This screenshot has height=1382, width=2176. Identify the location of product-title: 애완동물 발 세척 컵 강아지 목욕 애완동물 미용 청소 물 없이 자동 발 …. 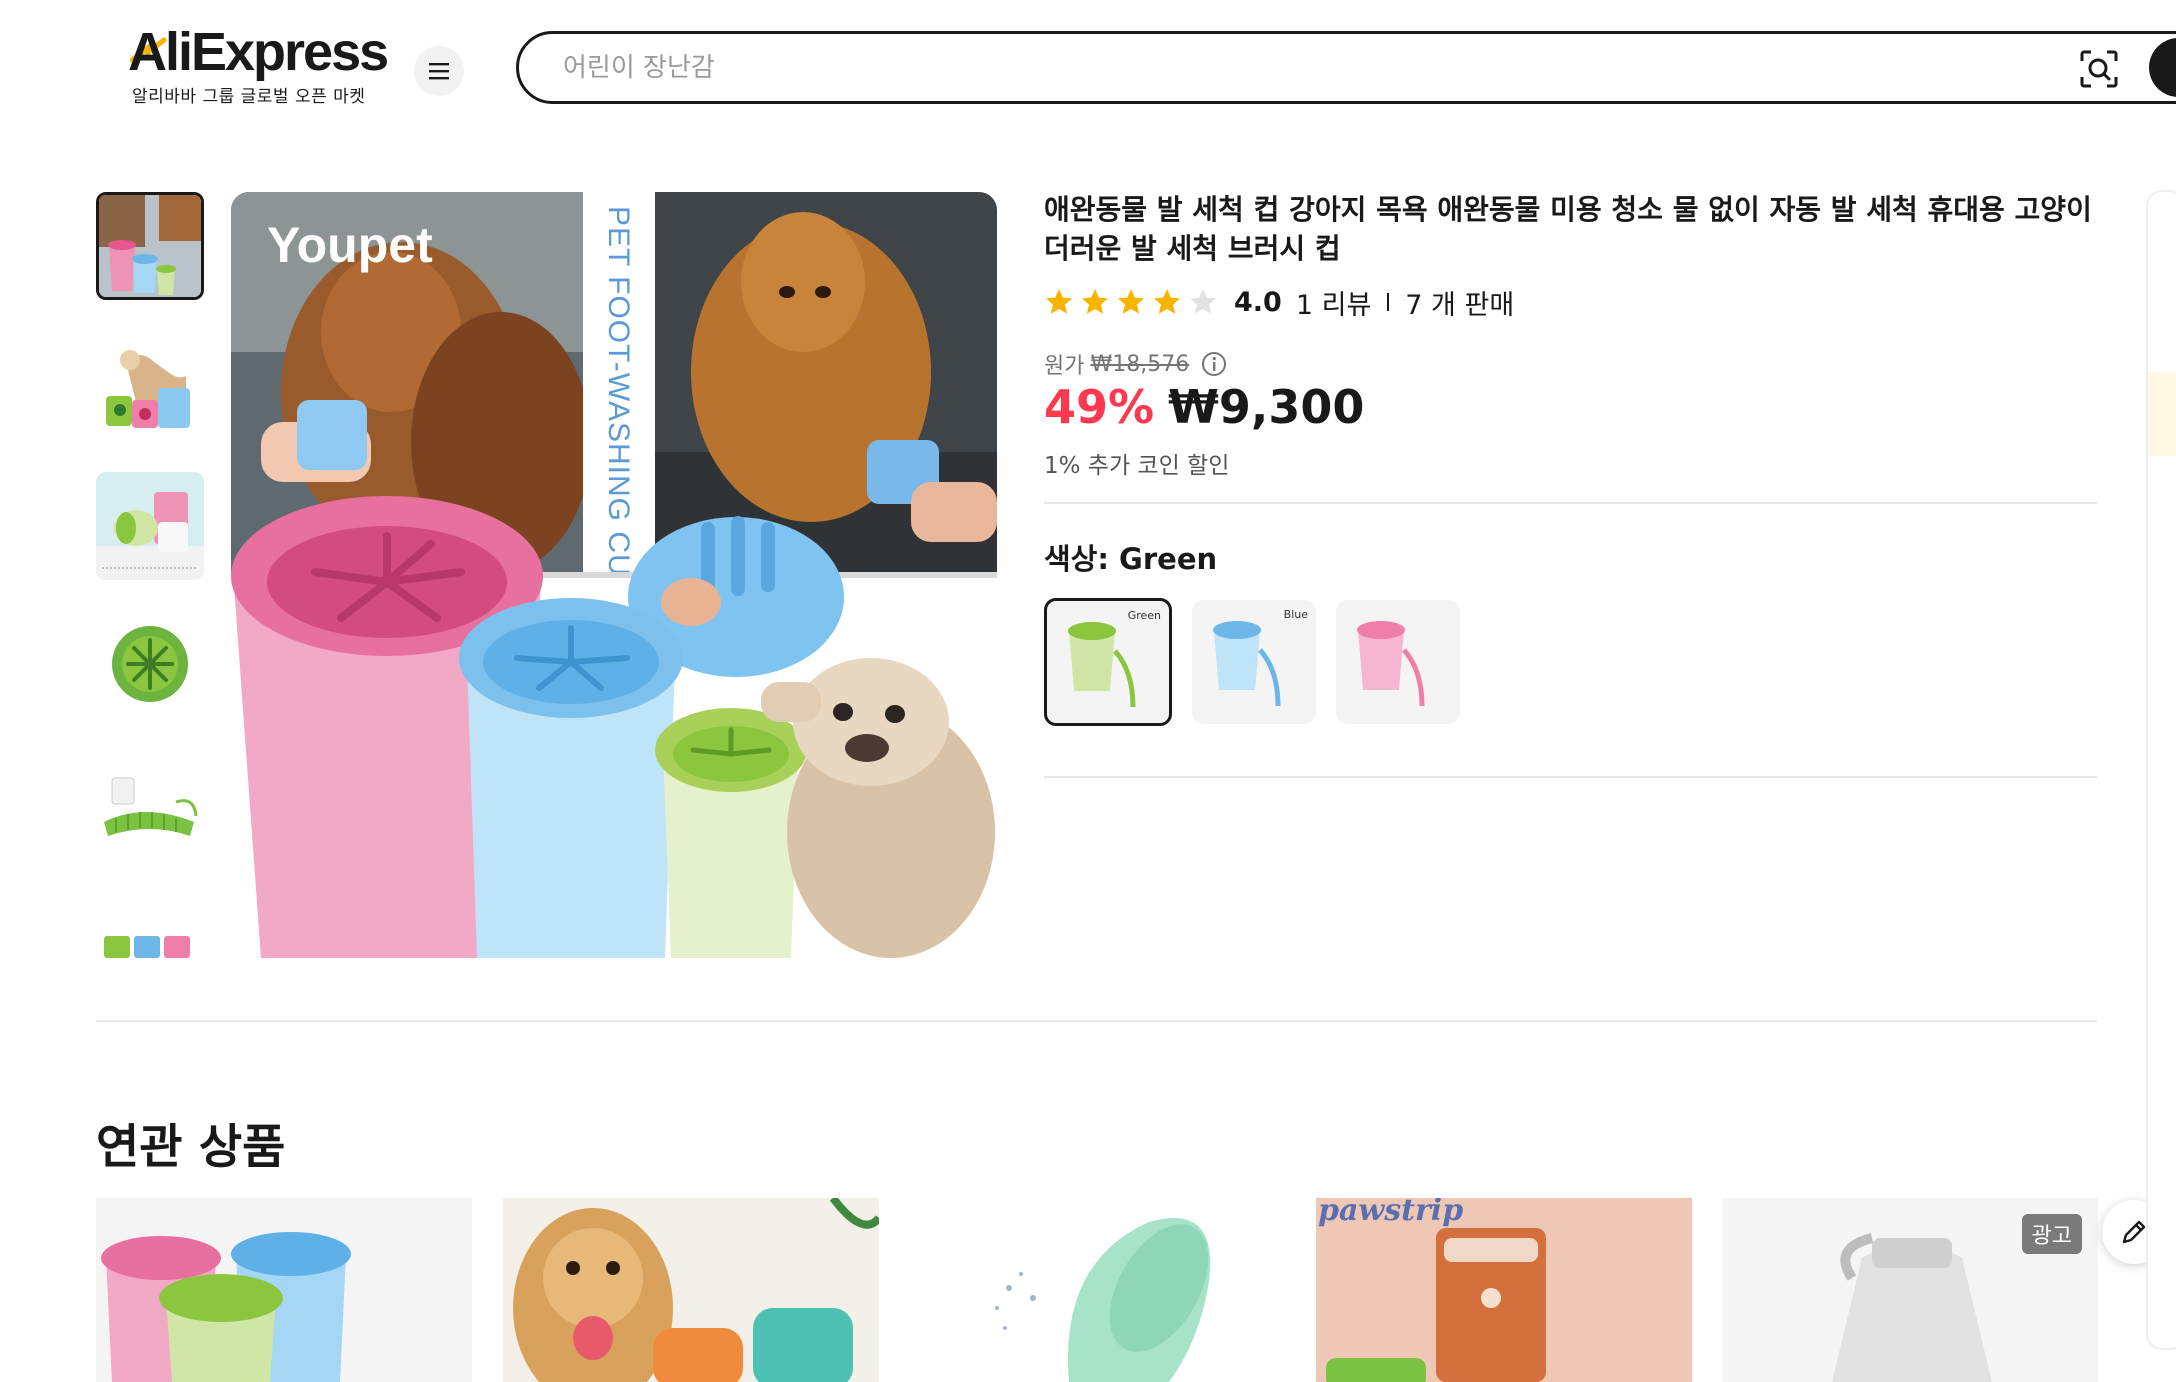
(1568, 229).